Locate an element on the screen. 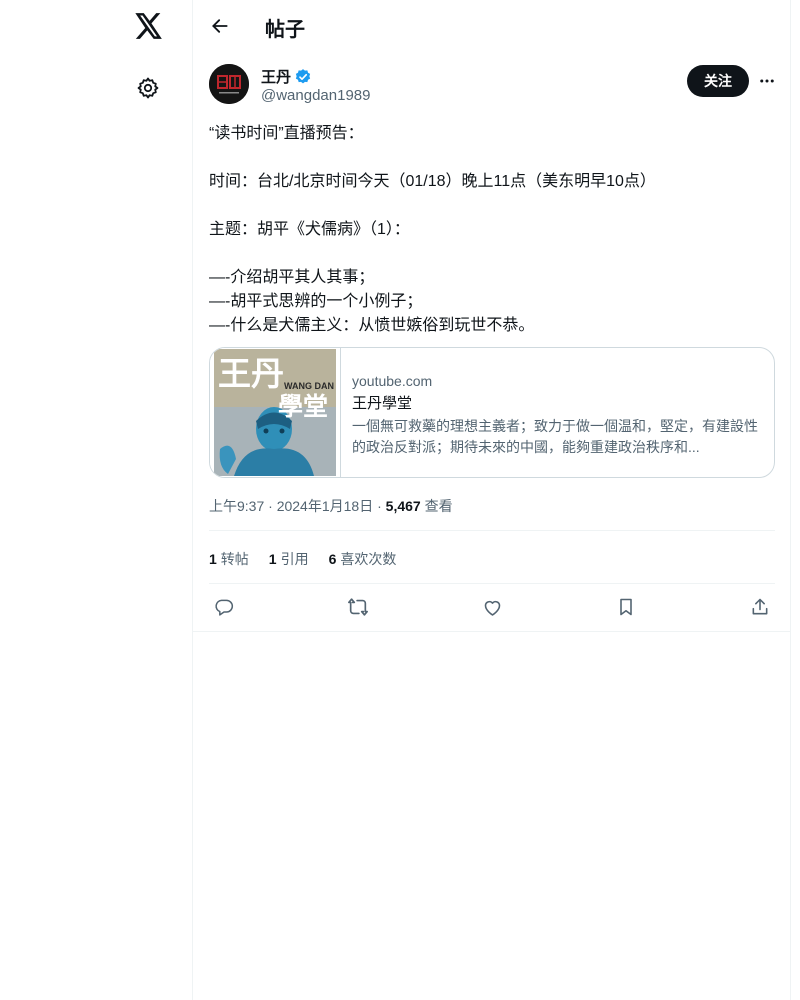 The image size is (800, 1000). back-arrow-icon is located at coordinates (220, 26).